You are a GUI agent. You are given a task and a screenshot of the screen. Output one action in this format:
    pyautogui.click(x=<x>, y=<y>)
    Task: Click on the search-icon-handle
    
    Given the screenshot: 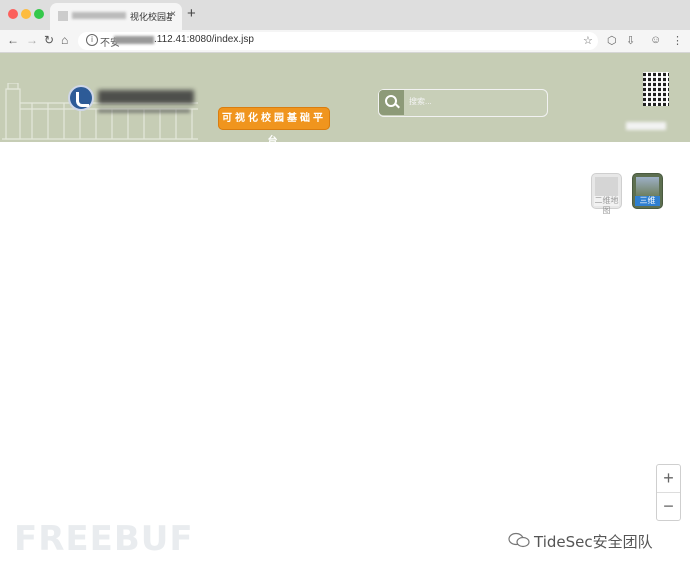 What is the action you would take?
    pyautogui.click(x=397, y=106)
    